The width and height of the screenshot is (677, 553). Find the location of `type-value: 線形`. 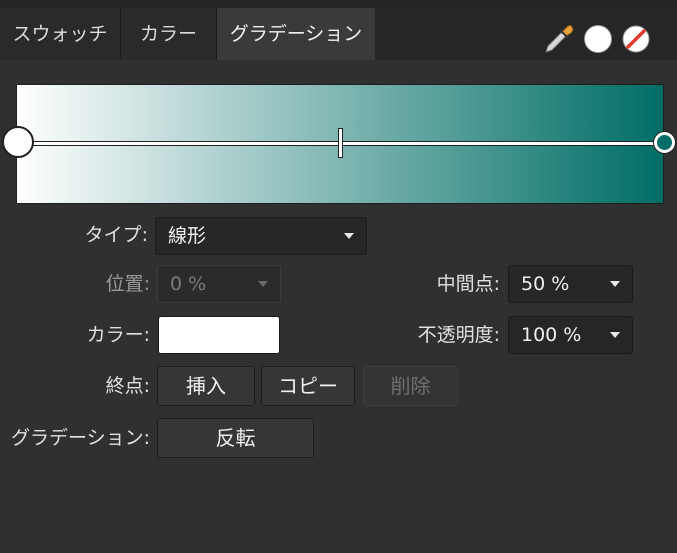

type-value: 線形 is located at coordinates (187, 236).